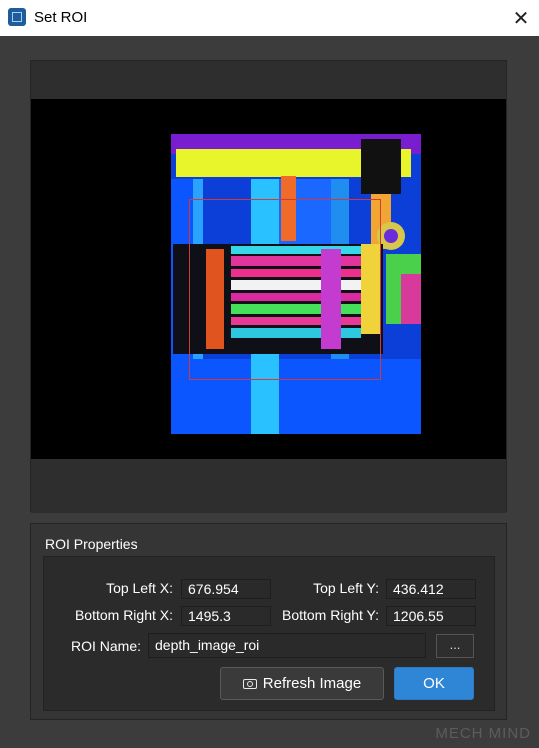 The height and width of the screenshot is (748, 539). What do you see at coordinates (249, 683) in the screenshot?
I see `camera-icon` at bounding box center [249, 683].